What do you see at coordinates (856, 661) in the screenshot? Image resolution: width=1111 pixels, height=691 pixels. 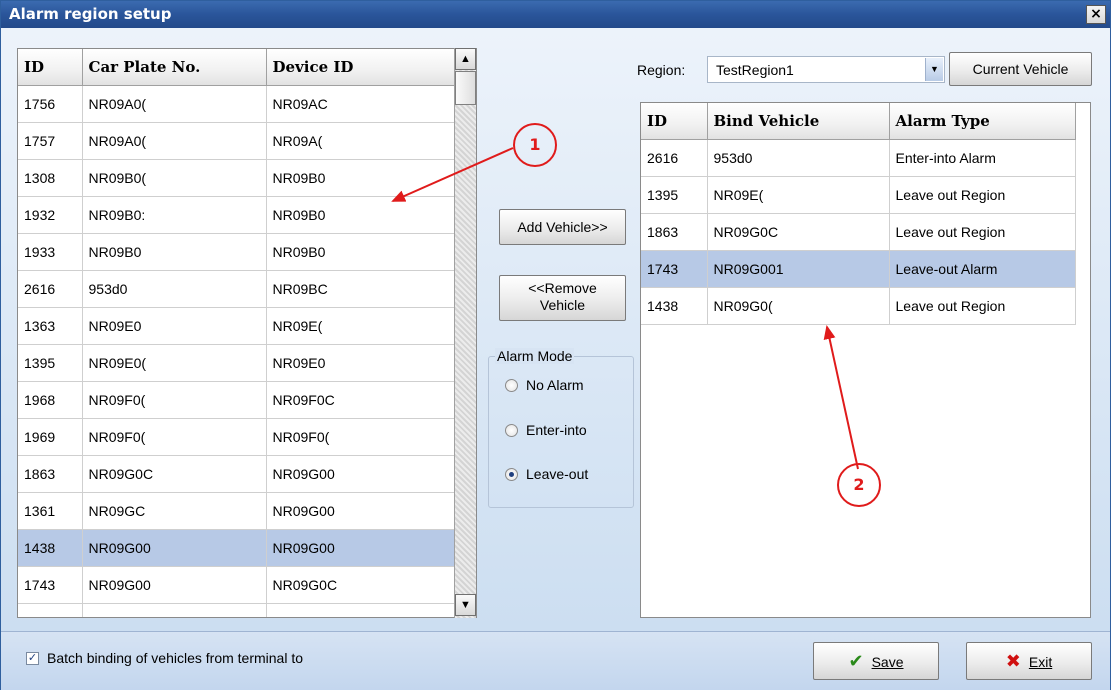 I see `save-check-icon: ✔` at bounding box center [856, 661].